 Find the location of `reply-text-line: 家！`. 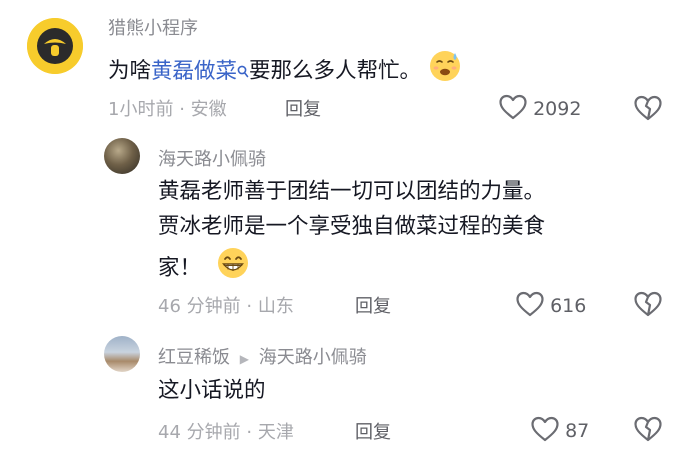

reply-text-line: 家！ is located at coordinates (204, 268).